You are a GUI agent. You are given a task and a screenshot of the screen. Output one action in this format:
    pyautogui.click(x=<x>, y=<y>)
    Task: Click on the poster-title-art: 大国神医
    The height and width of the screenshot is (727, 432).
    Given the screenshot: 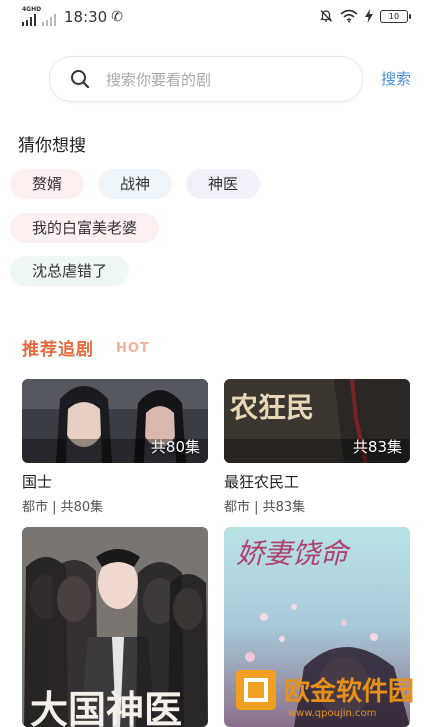 What is the action you would take?
    pyautogui.click(x=106, y=707)
    